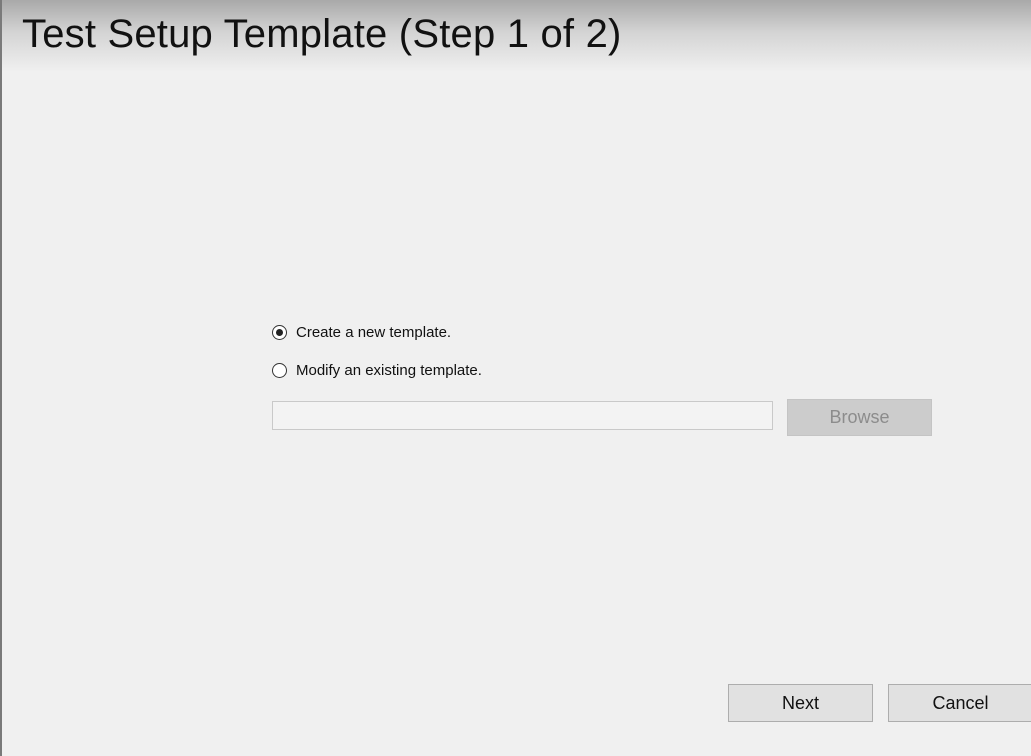 Image resolution: width=1031 pixels, height=756 pixels. I want to click on modify-existing-template-option: Modify an existing template., so click(377, 370).